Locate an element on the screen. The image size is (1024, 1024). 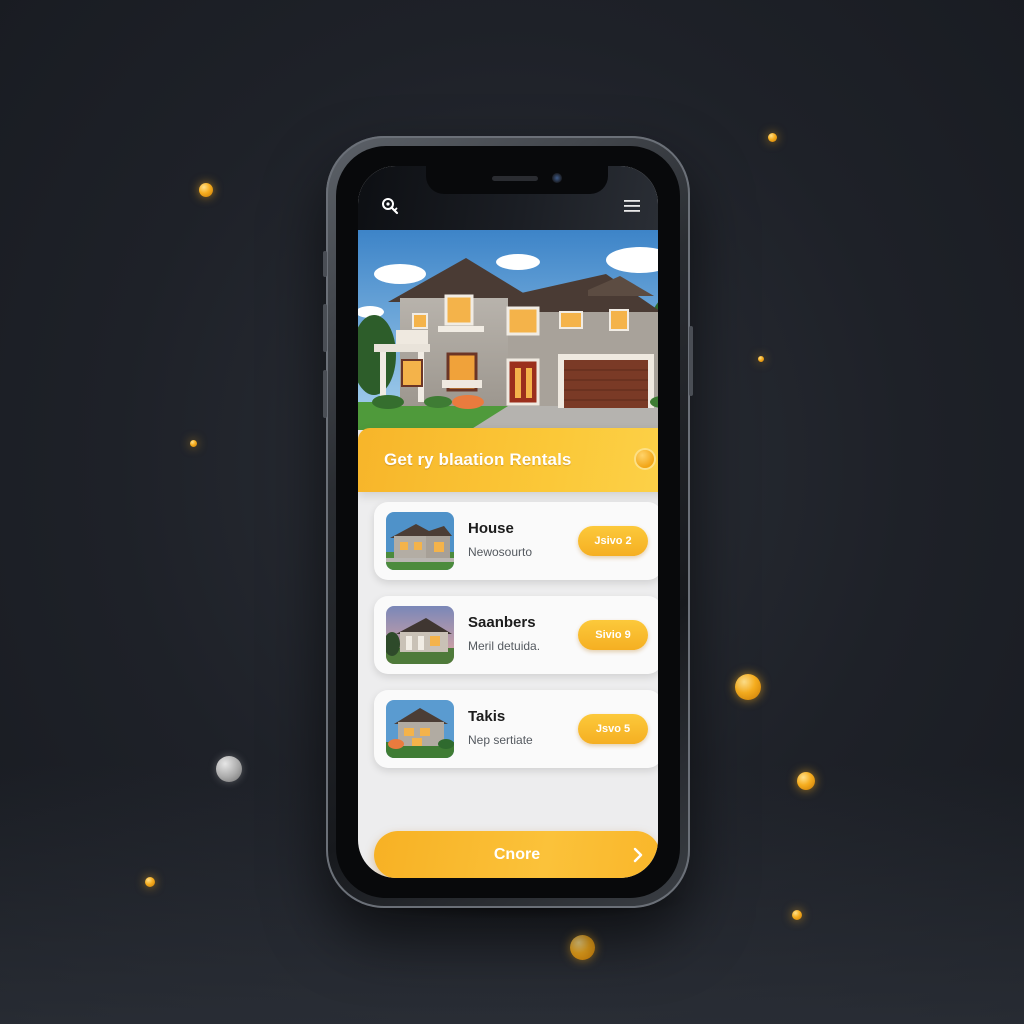
listing-subtitle: Nep sertiate is located at coordinates (500, 740).